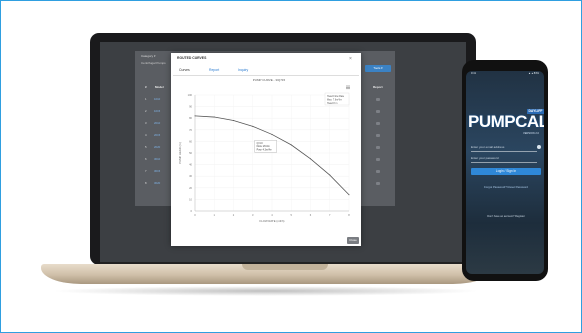  Describe the element at coordinates (311, 215) in the screenshot. I see `x-tick-label: 6` at that location.